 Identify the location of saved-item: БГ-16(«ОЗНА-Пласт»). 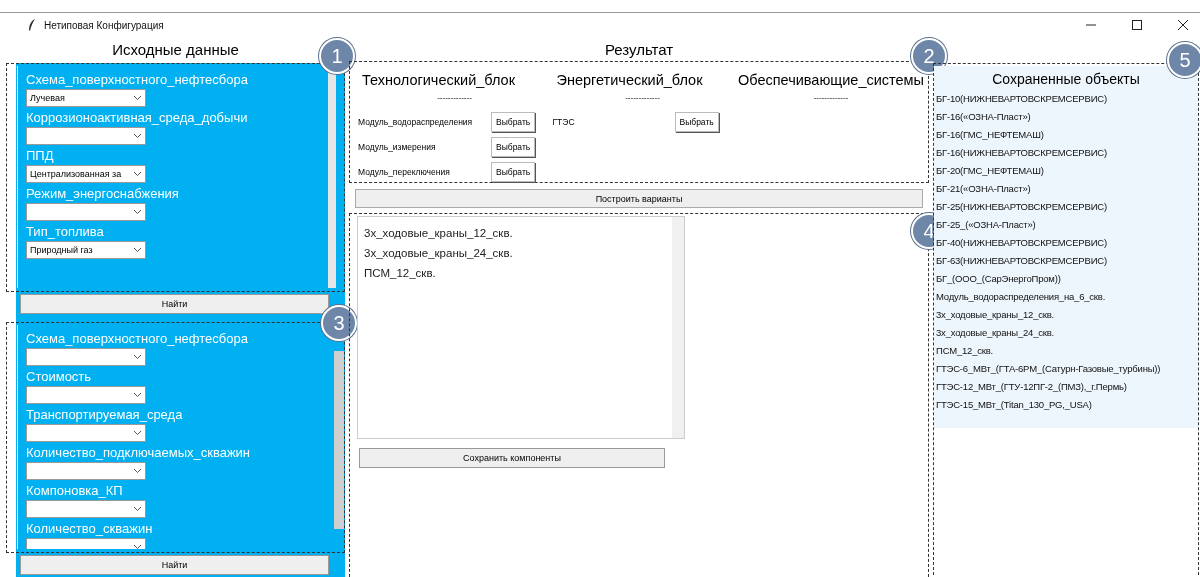
(1066, 117).